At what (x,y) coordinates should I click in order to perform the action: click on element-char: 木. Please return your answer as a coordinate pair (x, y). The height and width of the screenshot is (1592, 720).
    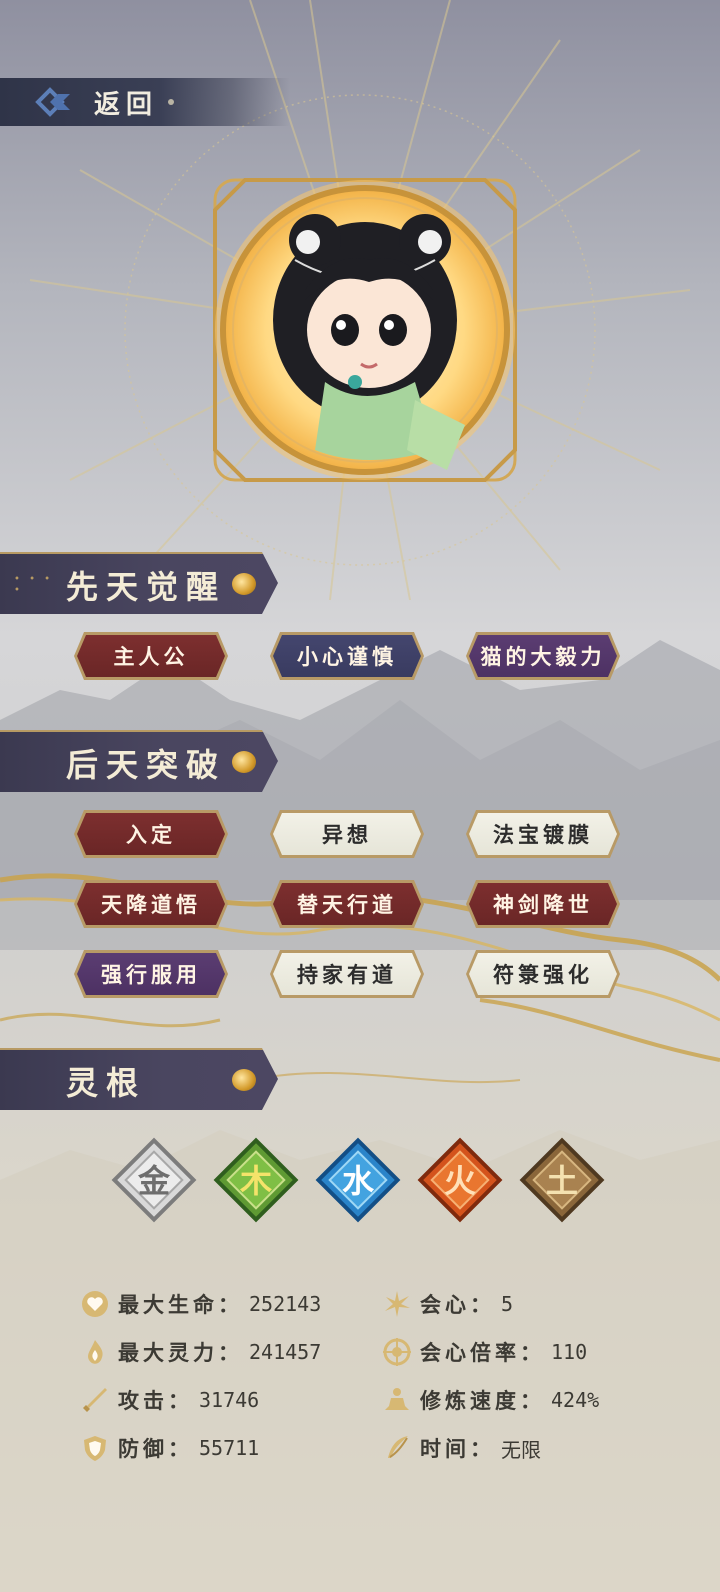
    Looking at the image, I should click on (255, 1181).